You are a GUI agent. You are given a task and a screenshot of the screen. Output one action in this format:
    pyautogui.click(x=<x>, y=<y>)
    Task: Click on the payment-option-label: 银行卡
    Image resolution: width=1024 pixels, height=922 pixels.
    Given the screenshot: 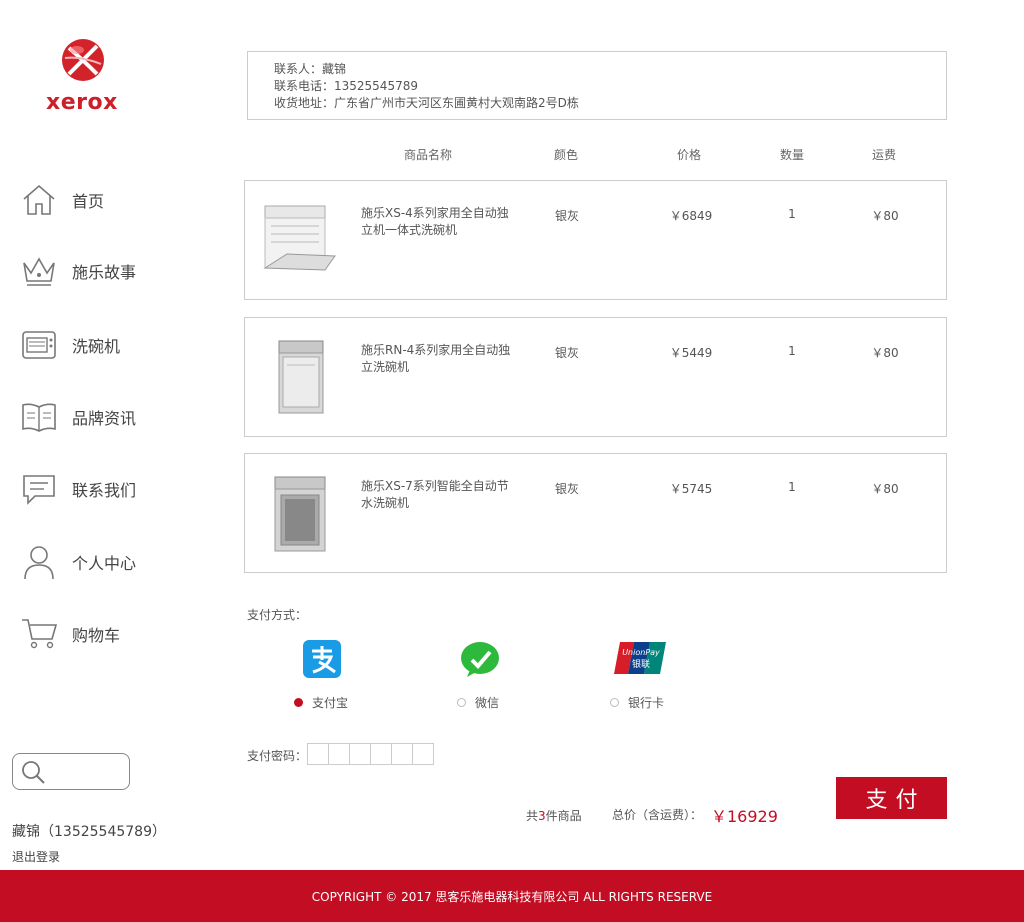 What is the action you would take?
    pyautogui.click(x=646, y=703)
    